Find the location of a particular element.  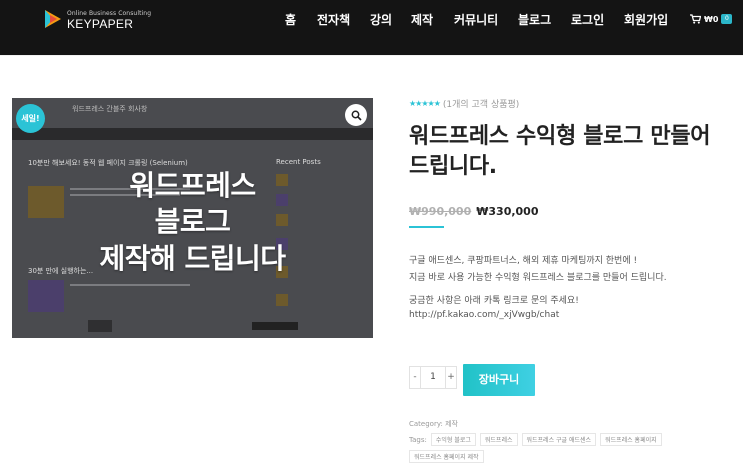

nav-production: 제작 is located at coordinates (422, 19).